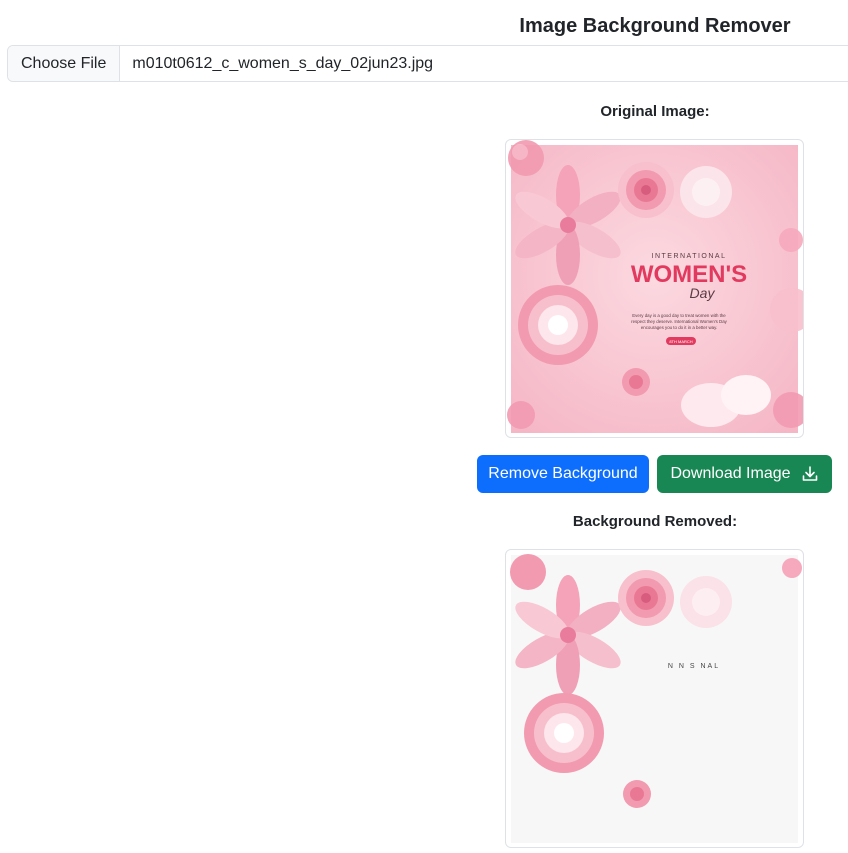 This screenshot has height=853, width=848. I want to click on poster-line3: Day, so click(703, 293).